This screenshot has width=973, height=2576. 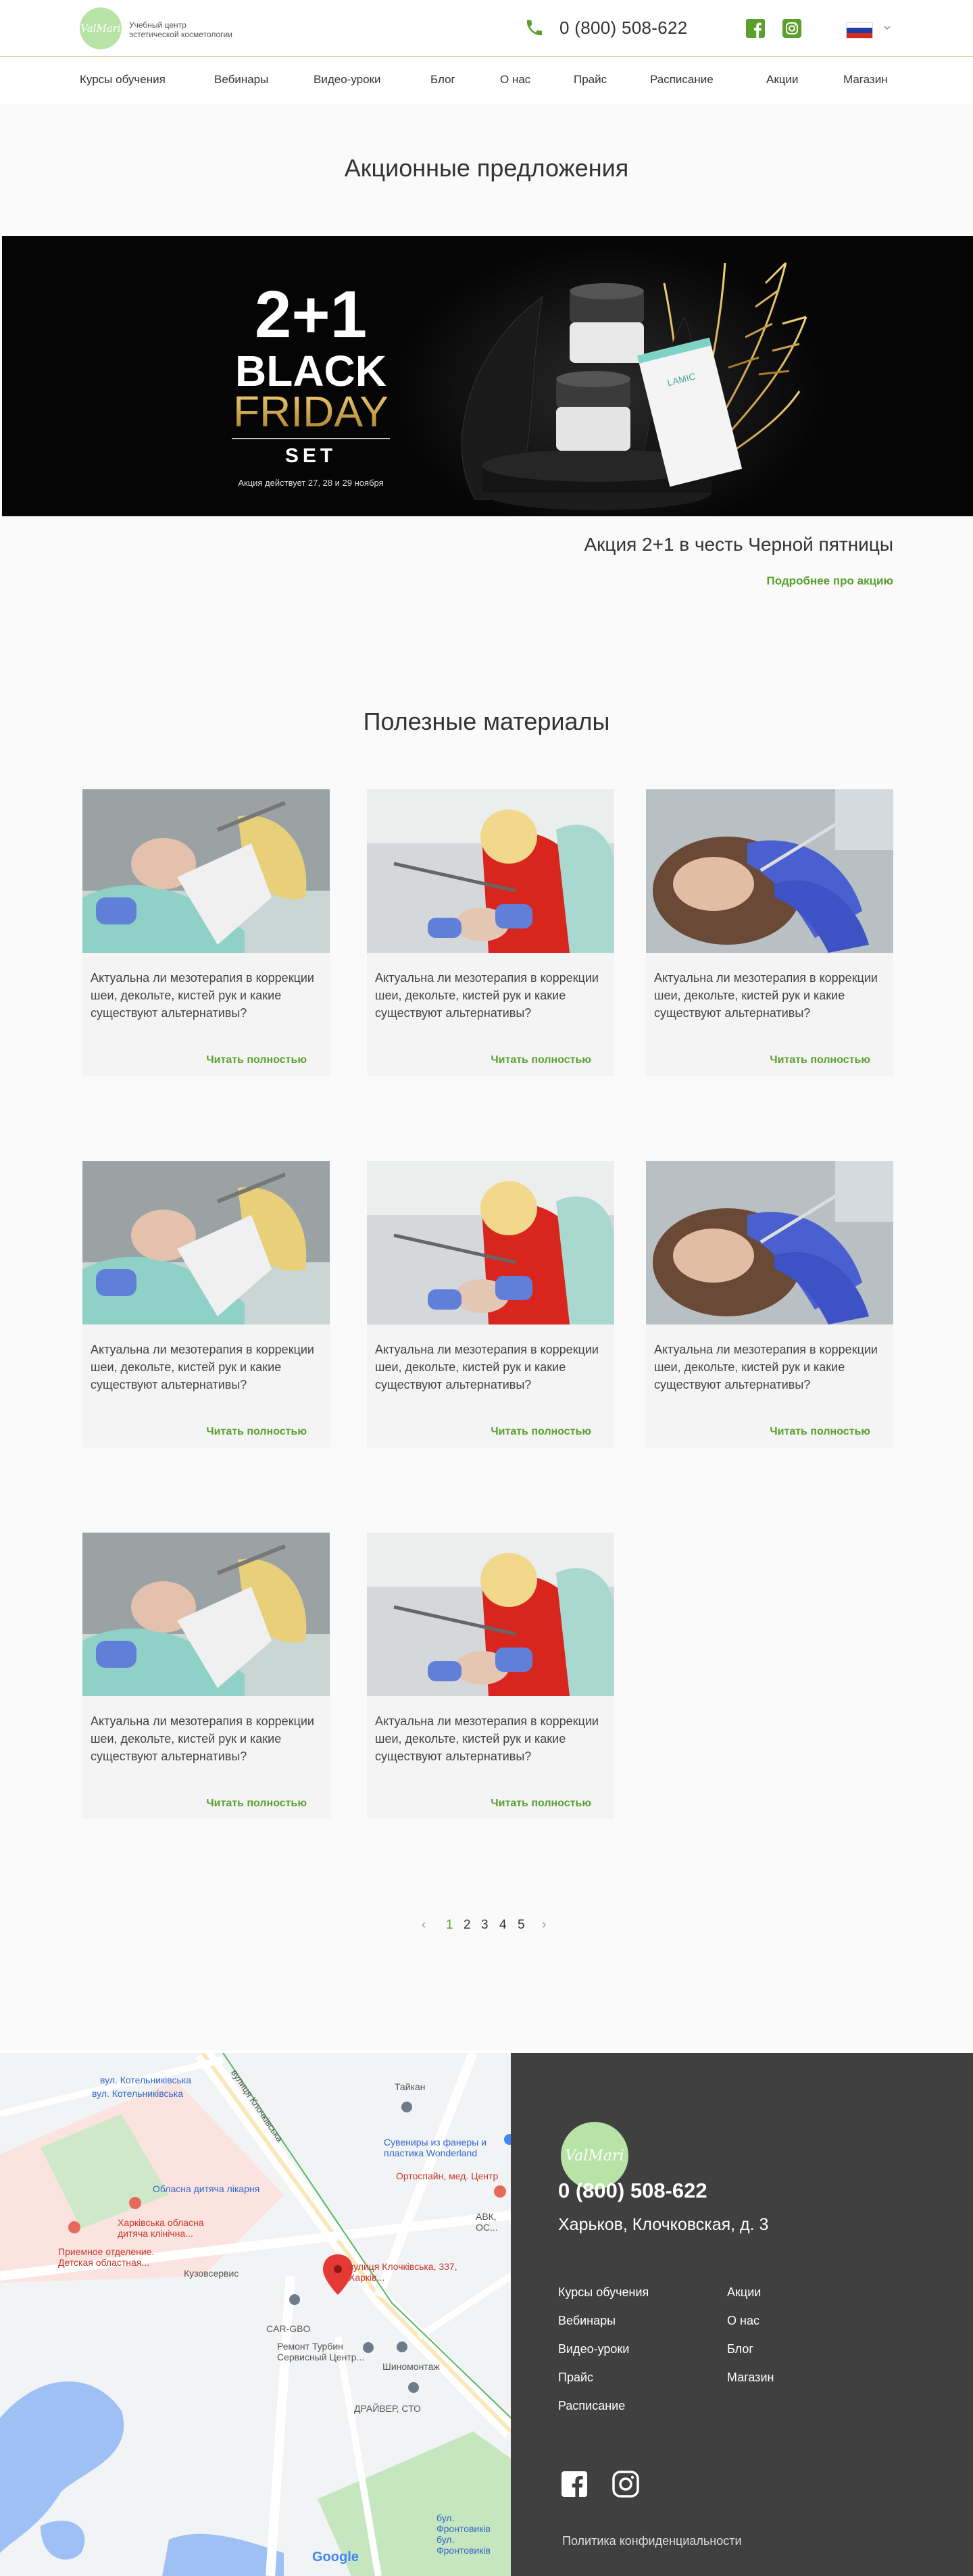 What do you see at coordinates (750, 2378) in the screenshot?
I see `footer-link-shop: Магазин` at bounding box center [750, 2378].